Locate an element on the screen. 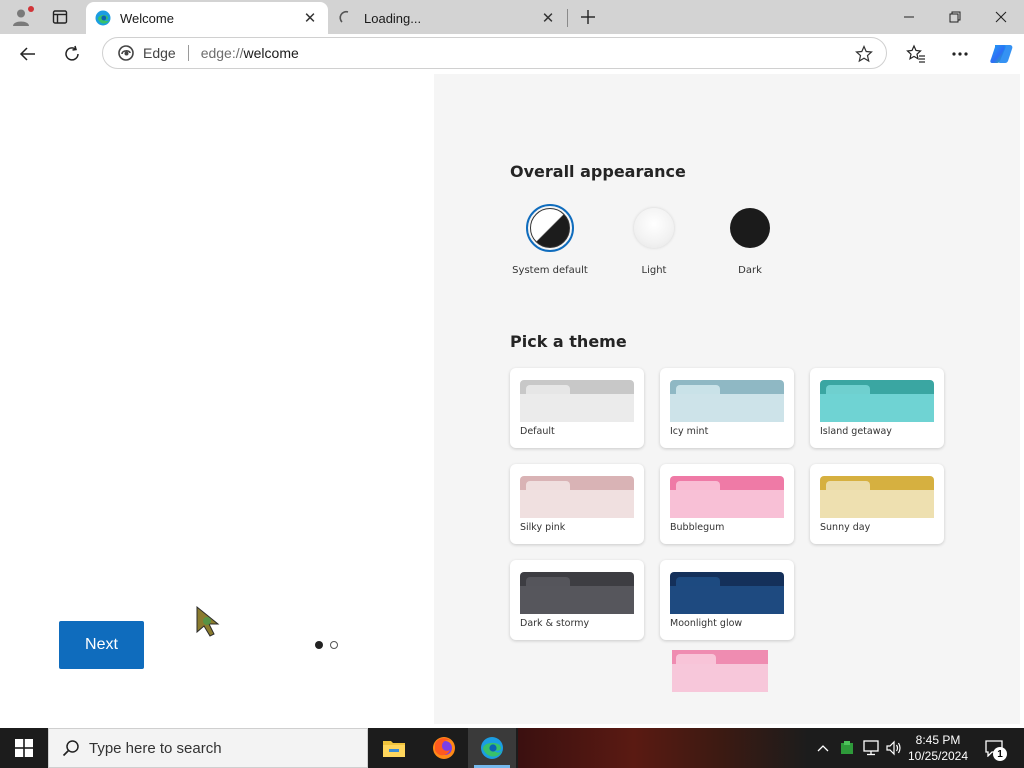  theme-card: Icy mint is located at coordinates (727, 408).